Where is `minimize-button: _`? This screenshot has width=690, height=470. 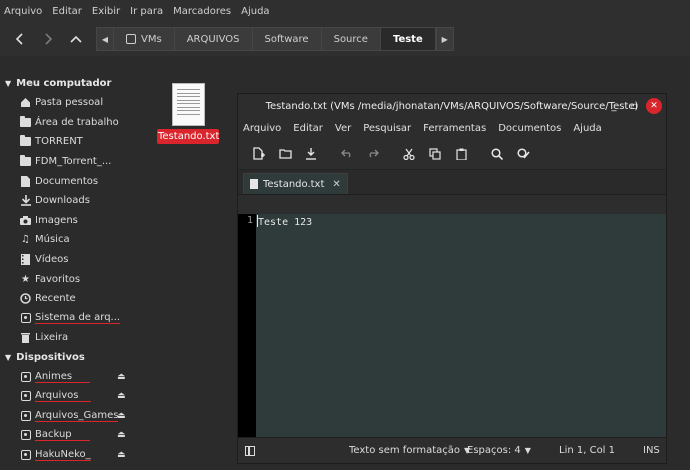
minimize-button: _ is located at coordinates (614, 106).